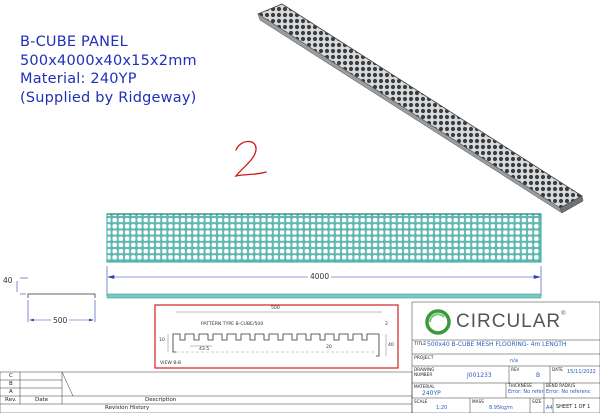  I want to click on scale-label: SCALE, so click(421, 401).